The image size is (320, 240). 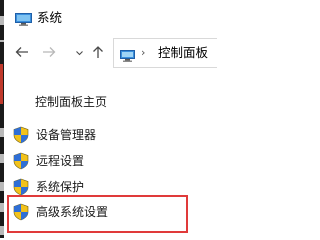 I want to click on task-device-manager: 设备管理器, so click(x=108, y=135).